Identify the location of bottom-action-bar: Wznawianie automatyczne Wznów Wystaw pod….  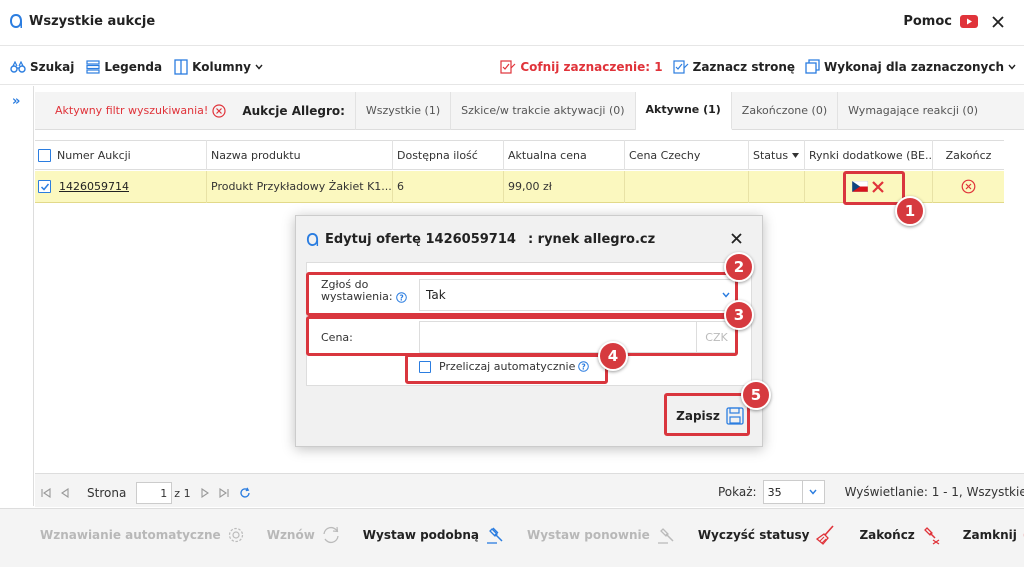
(512, 537).